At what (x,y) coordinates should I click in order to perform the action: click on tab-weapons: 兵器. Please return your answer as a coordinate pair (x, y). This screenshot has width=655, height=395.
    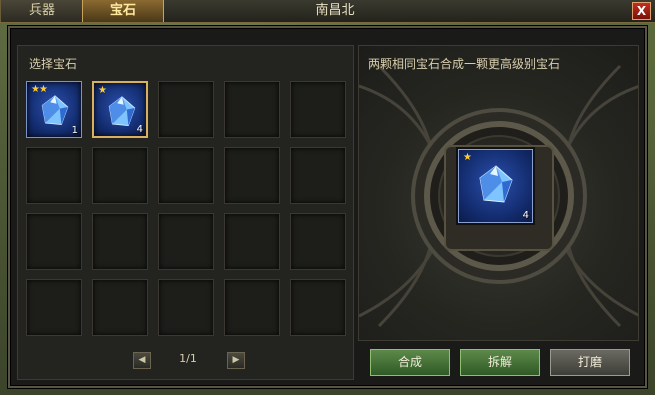
    Looking at the image, I should click on (42, 11).